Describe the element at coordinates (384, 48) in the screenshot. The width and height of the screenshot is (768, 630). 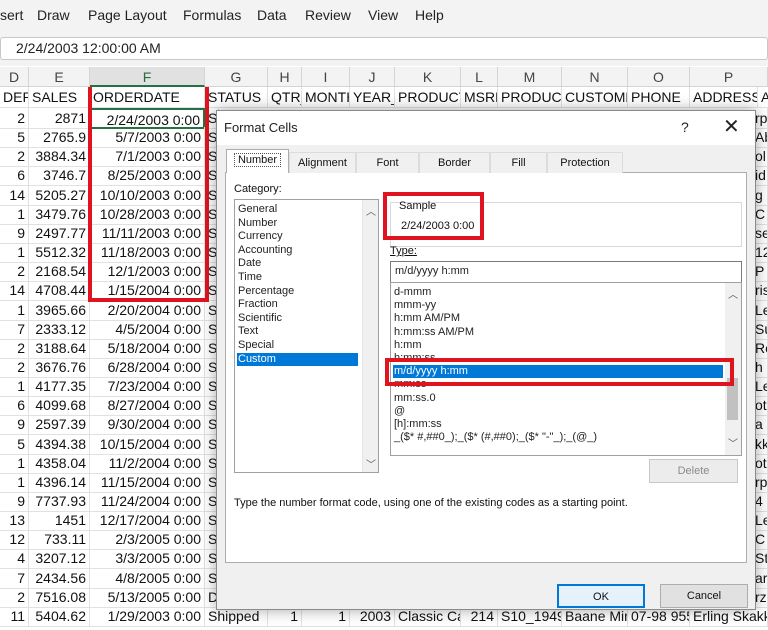
I see `formula-bar-input: 2/24/2003 12:00:00 AM` at that location.